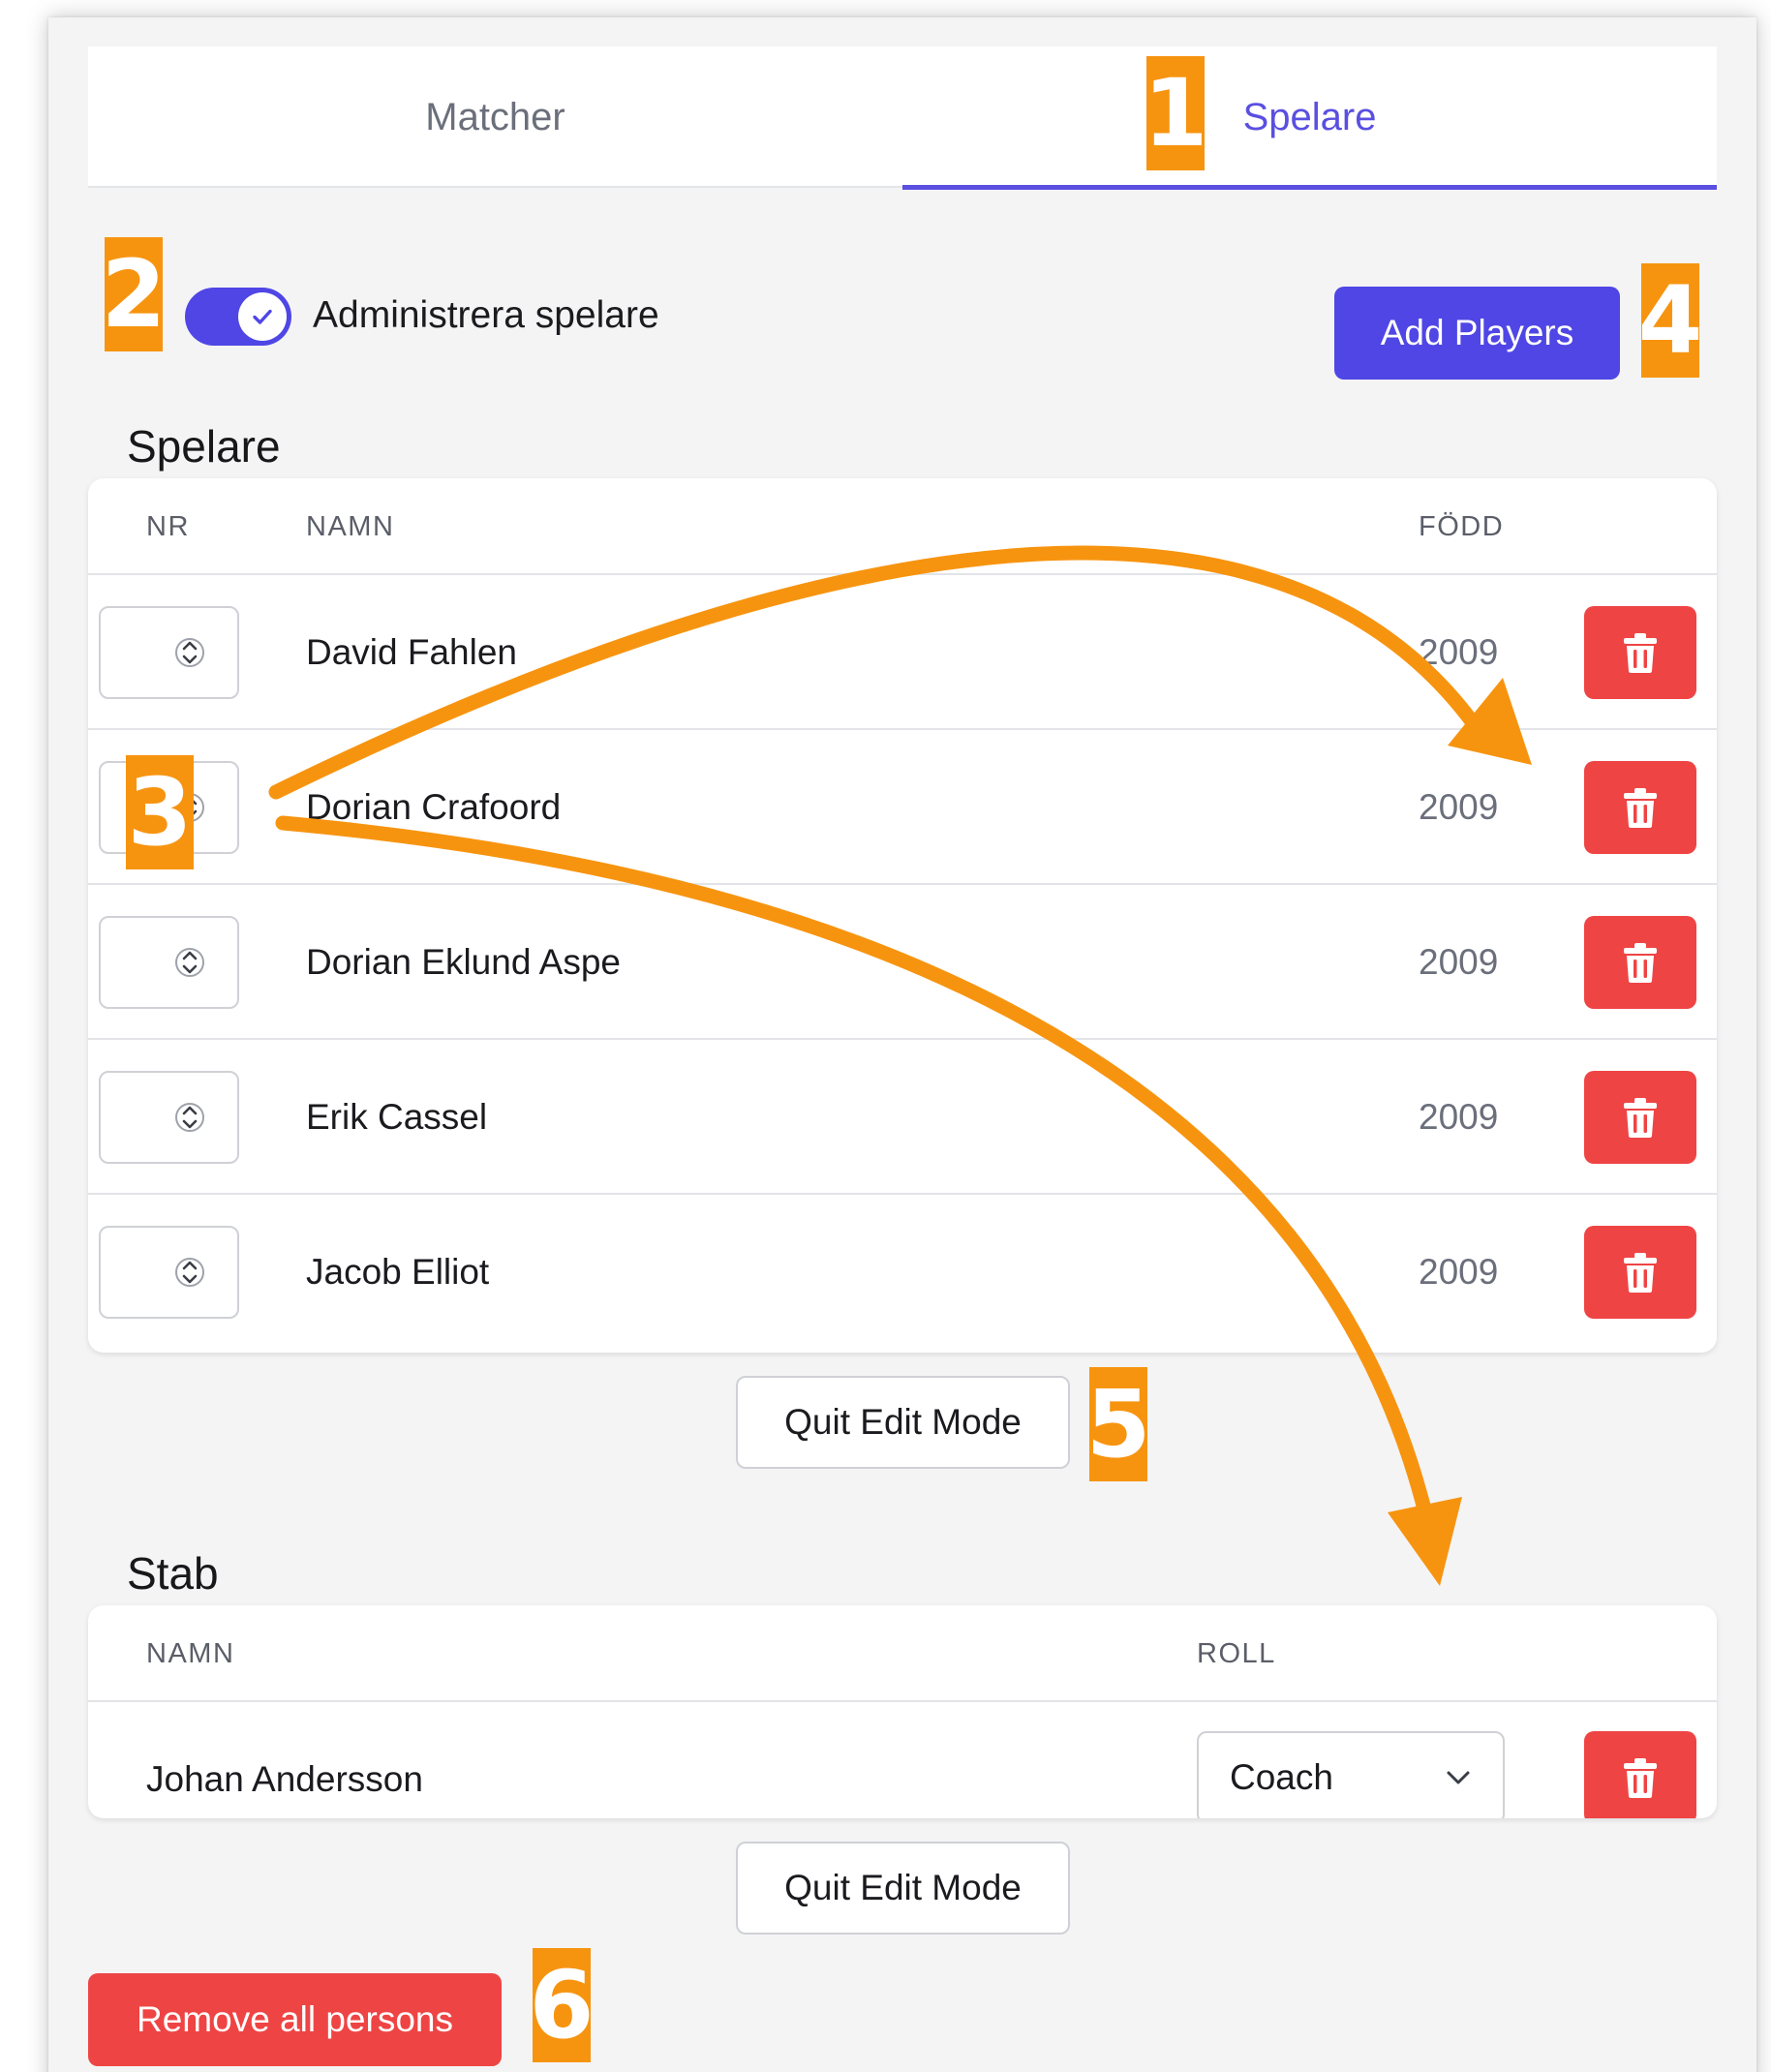  What do you see at coordinates (903, 962) in the screenshot?
I see `table-row: Dorian Eklund Aspe 2009` at bounding box center [903, 962].